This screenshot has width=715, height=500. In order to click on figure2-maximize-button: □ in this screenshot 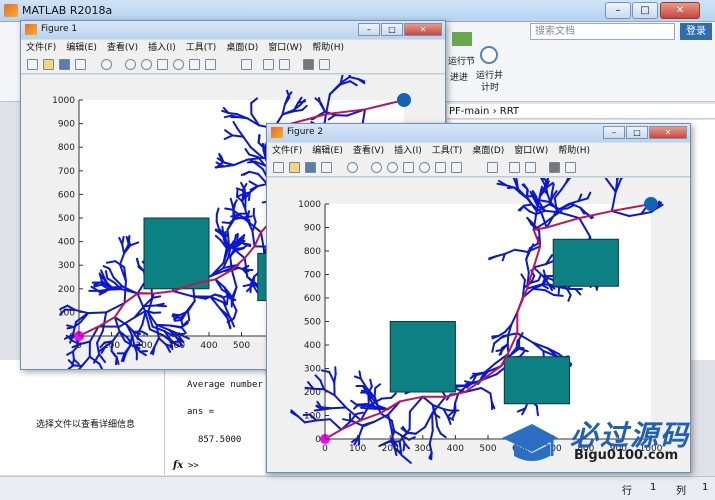, I will do `click(637, 132)`.